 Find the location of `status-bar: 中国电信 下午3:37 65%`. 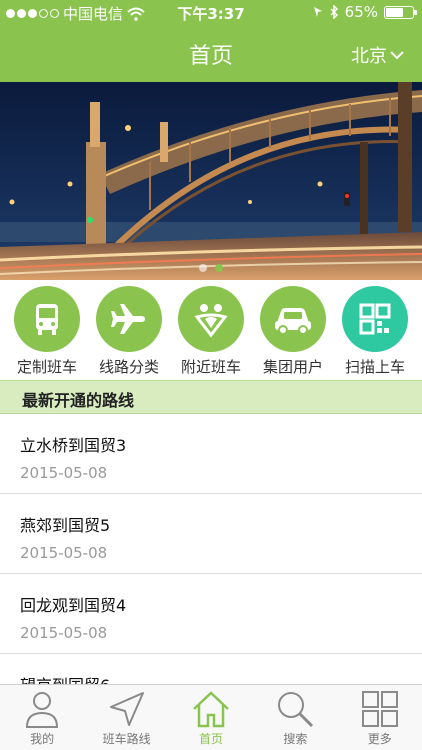

status-bar: 中国电信 下午3:37 65% is located at coordinates (211, 12).